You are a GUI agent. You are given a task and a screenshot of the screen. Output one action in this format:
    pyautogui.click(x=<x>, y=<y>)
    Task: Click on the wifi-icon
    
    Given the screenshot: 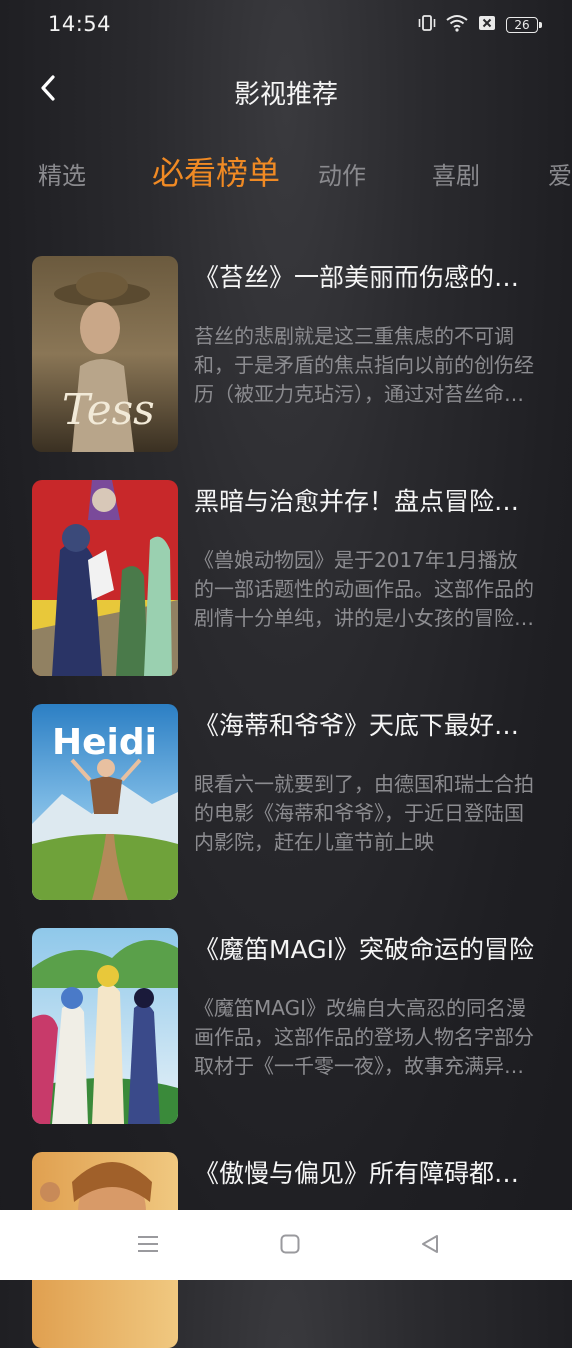 What is the action you would take?
    pyautogui.click(x=457, y=25)
    